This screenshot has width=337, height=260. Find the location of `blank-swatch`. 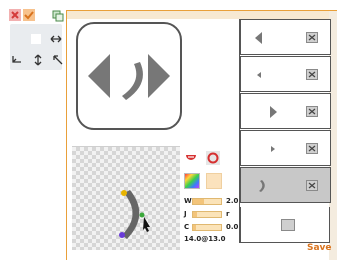

blank-swatch is located at coordinates (36, 39).